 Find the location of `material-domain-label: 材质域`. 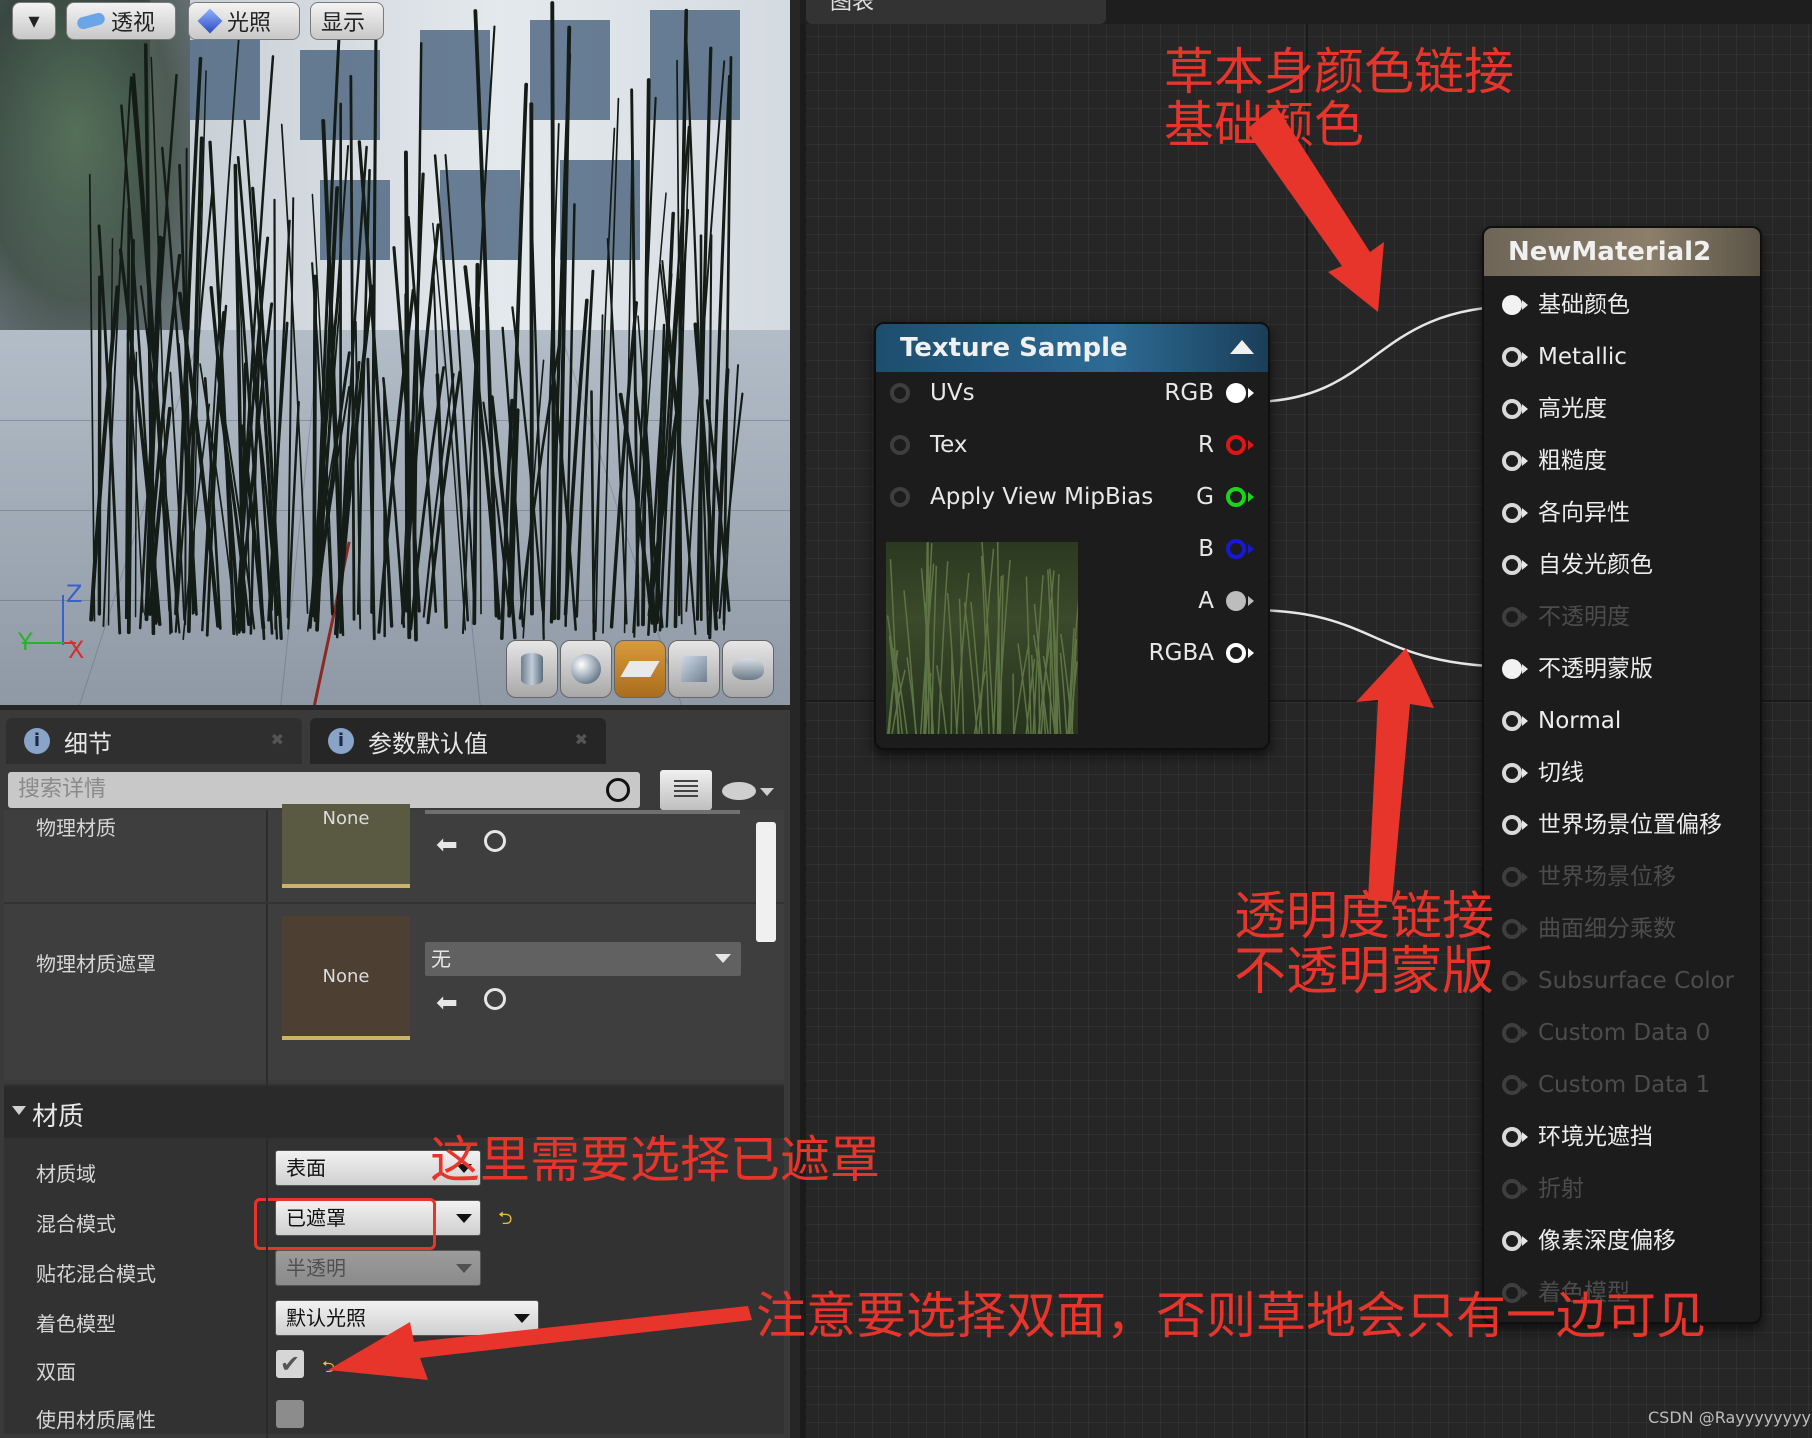

material-domain-label: 材质域 is located at coordinates (66, 1174).